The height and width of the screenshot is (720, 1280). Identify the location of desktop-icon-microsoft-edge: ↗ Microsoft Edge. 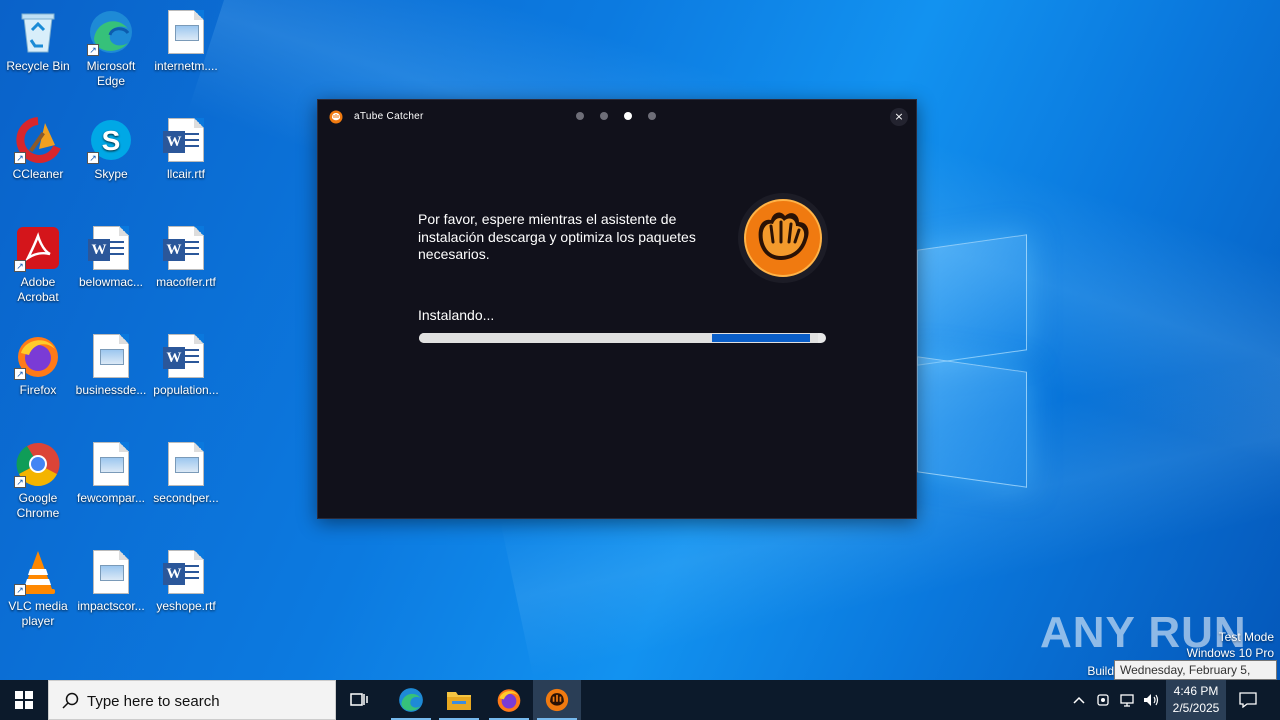
(111, 46).